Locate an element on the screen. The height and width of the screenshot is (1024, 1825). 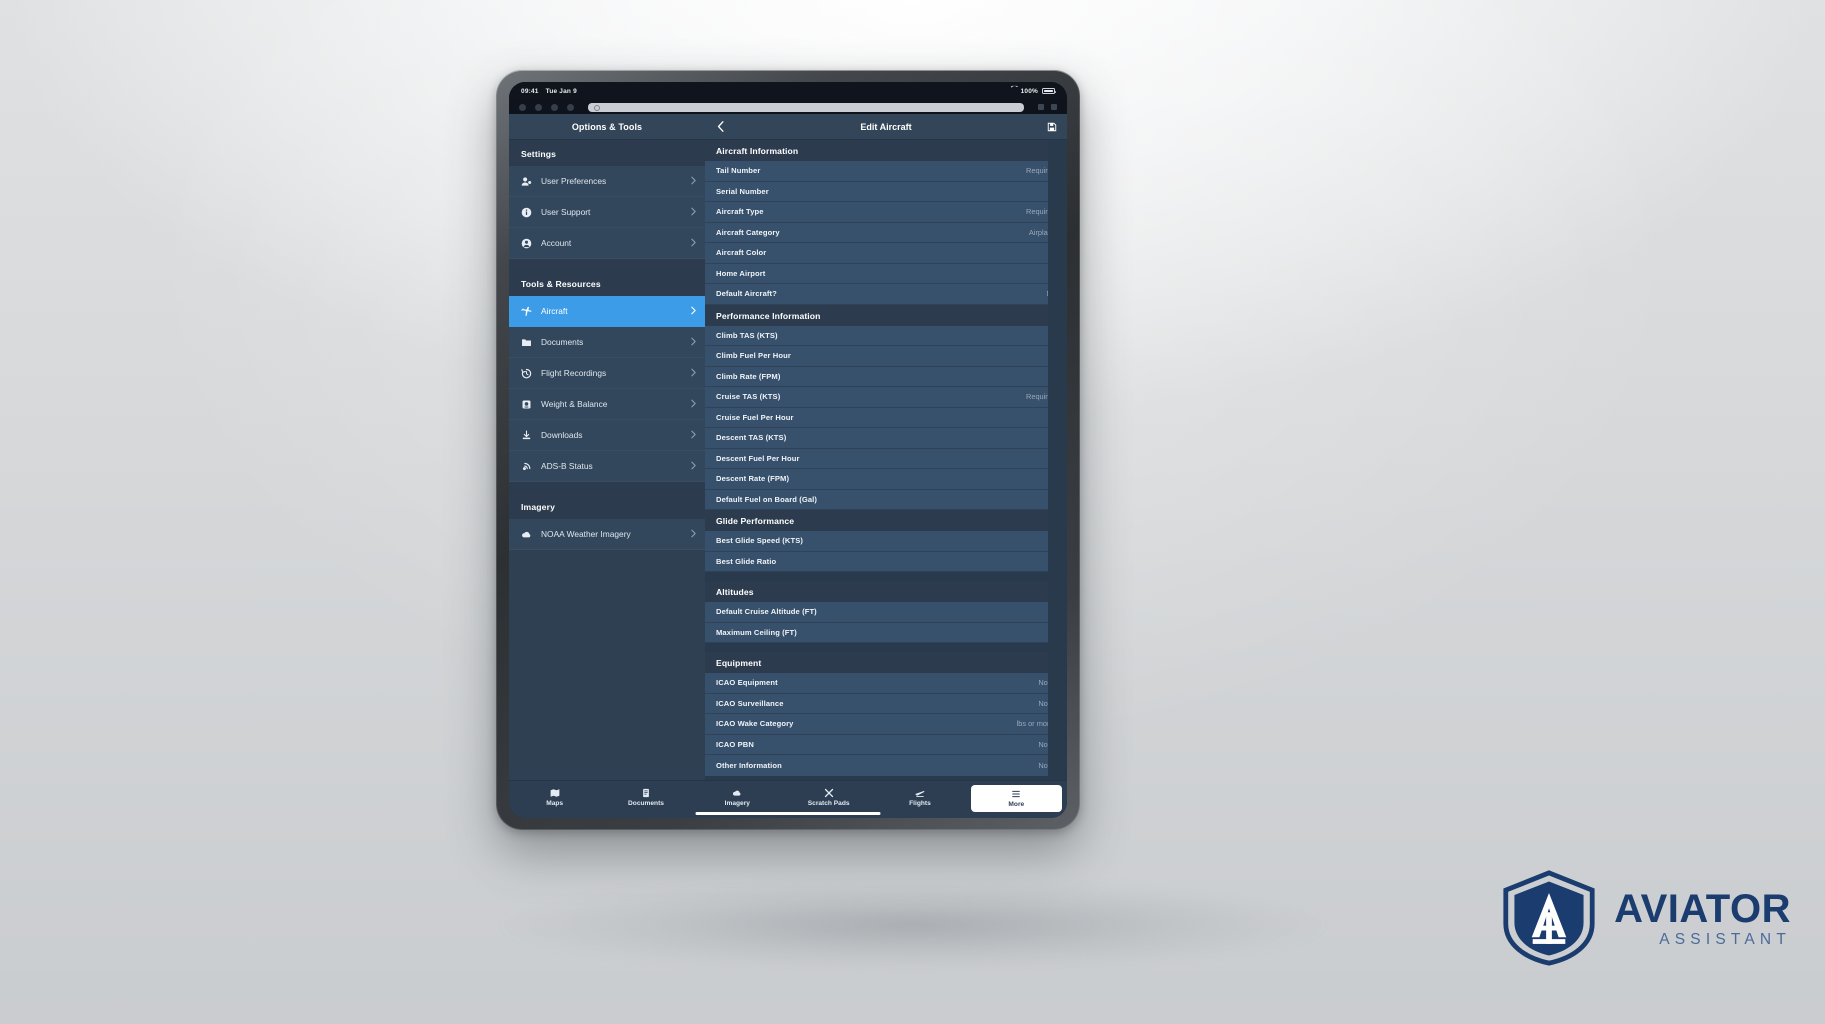
sidebar-item-downloads: Downloads is located at coordinates (607, 435).